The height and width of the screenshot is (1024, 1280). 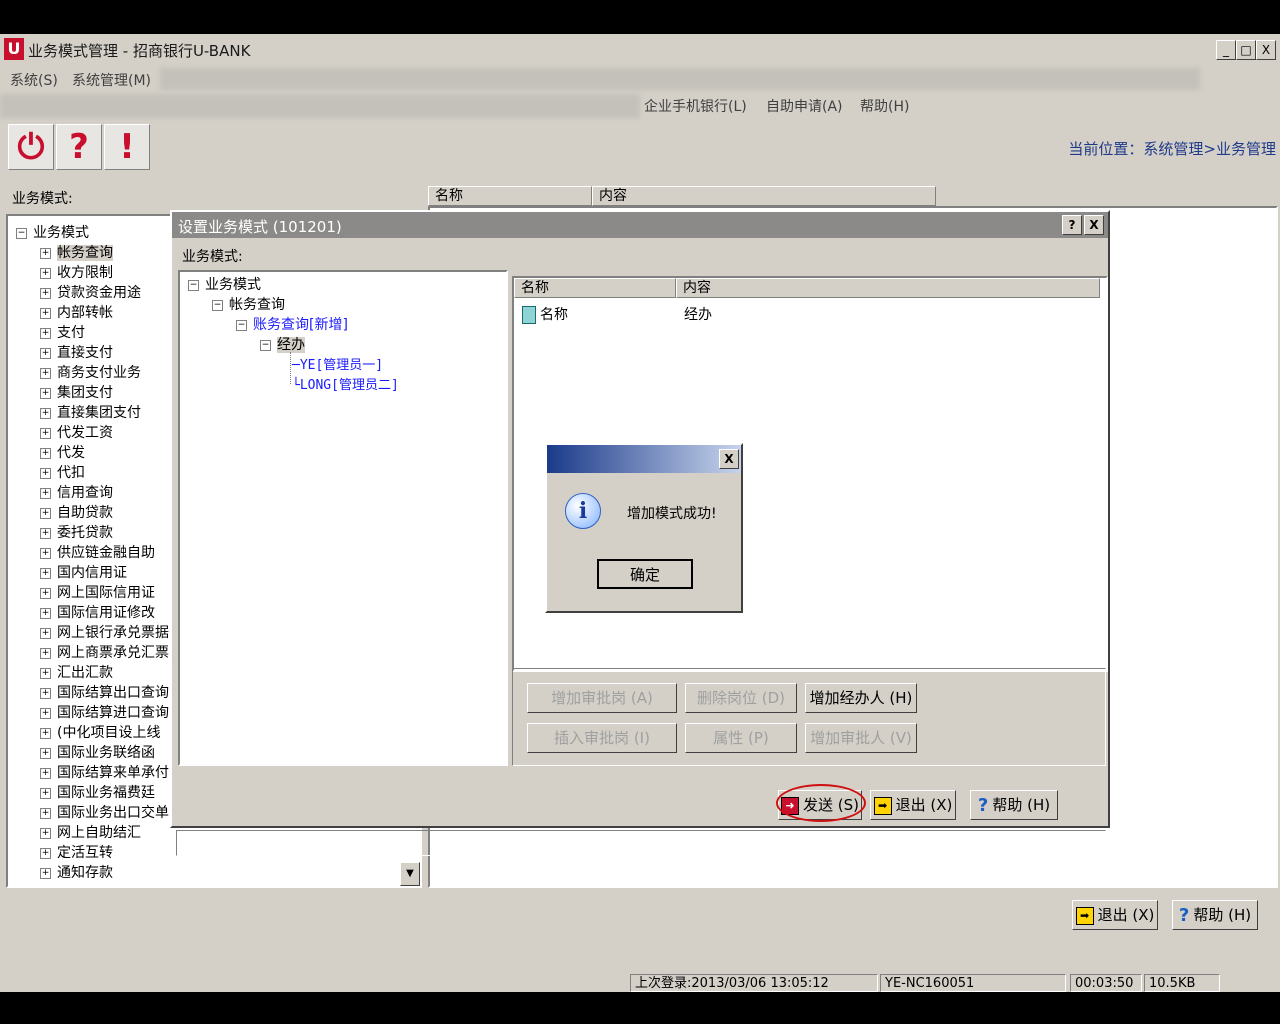 I want to click on left-tree-item-label: 支付, so click(x=71, y=333).